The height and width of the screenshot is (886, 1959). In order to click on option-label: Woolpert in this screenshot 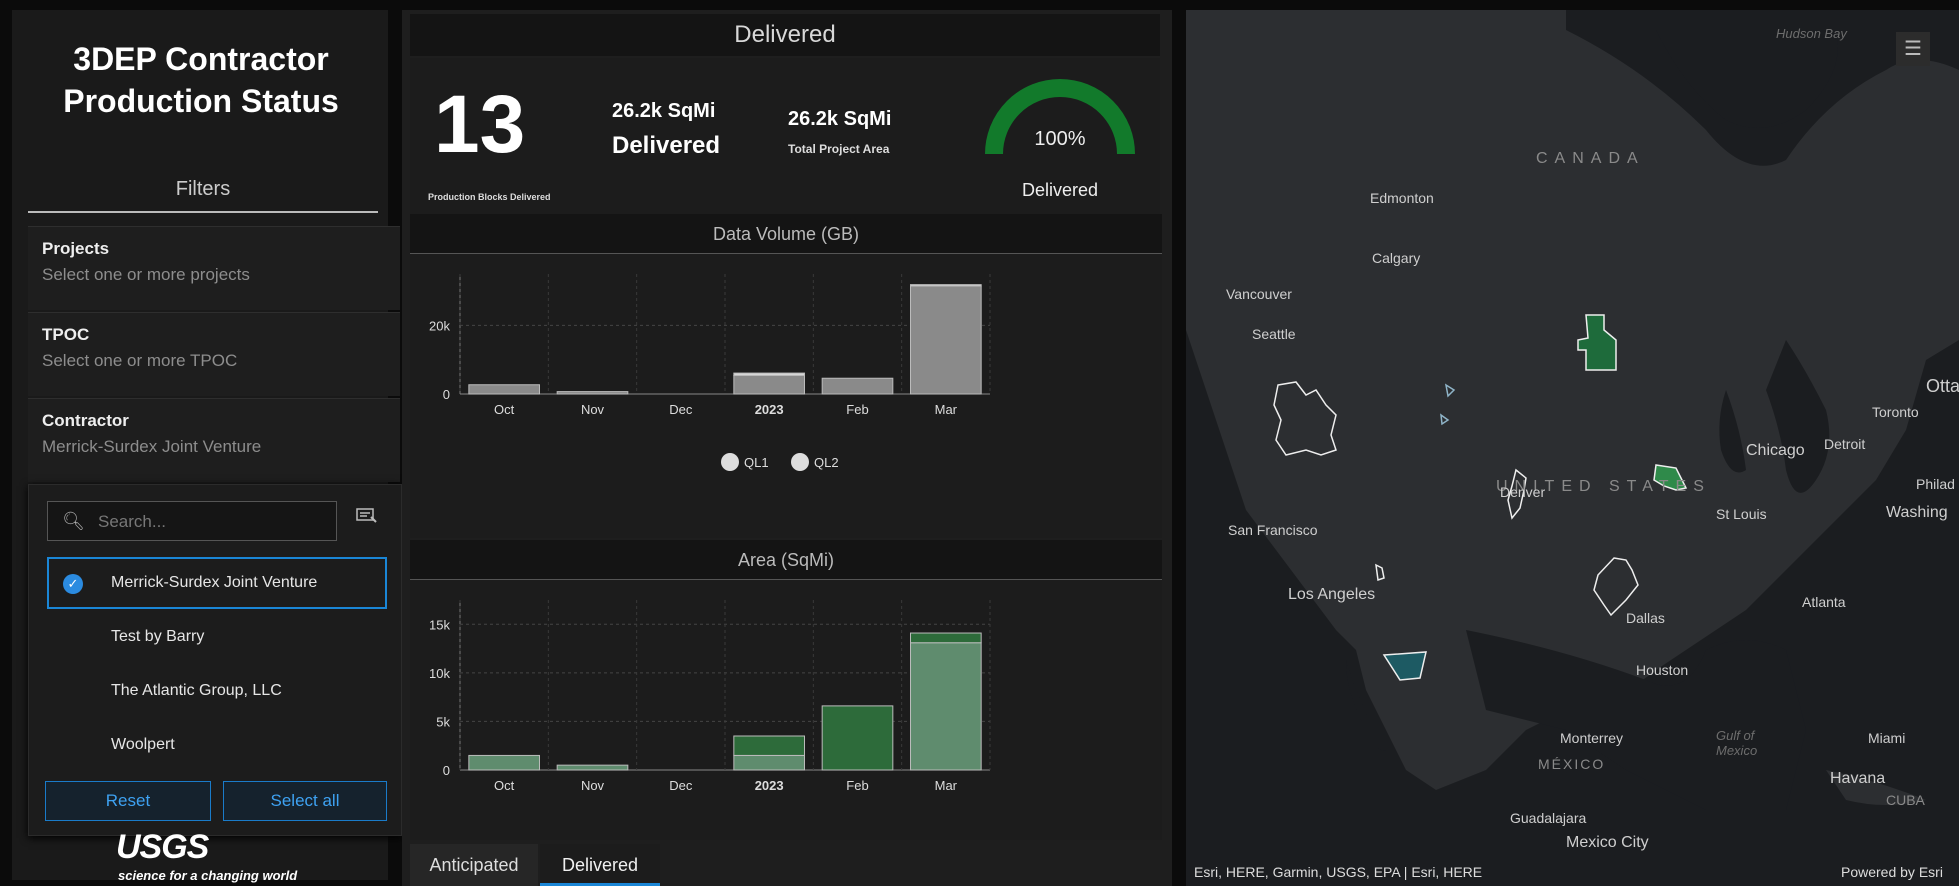, I will do `click(143, 744)`.